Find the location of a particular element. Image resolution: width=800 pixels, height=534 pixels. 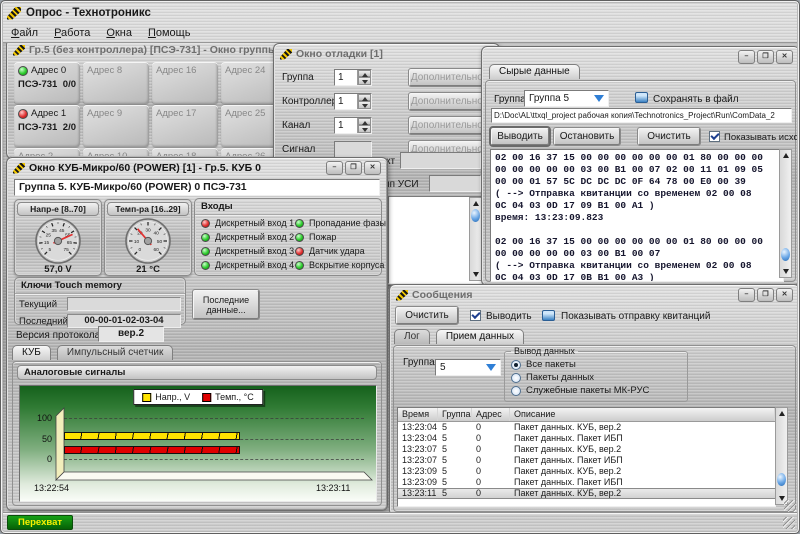

tab-raw-data: Сырые данные is located at coordinates (534, 71).